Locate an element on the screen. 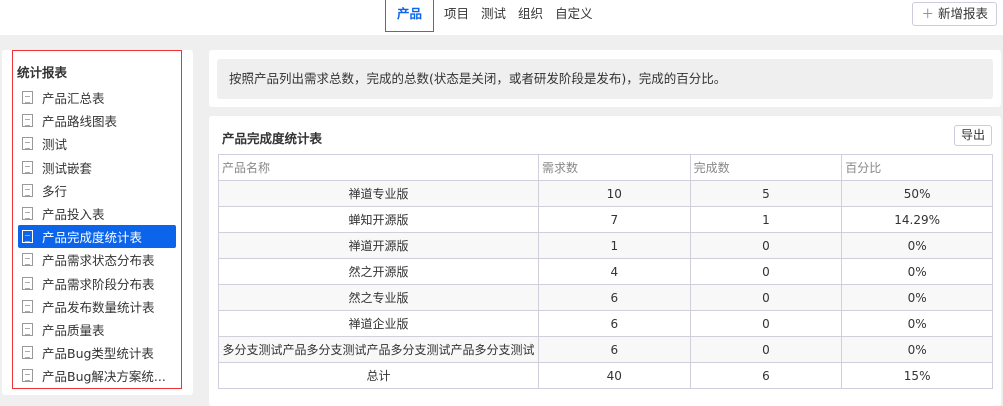  sidebar-item-label: 产品Bug类型统计表 is located at coordinates (98, 354).